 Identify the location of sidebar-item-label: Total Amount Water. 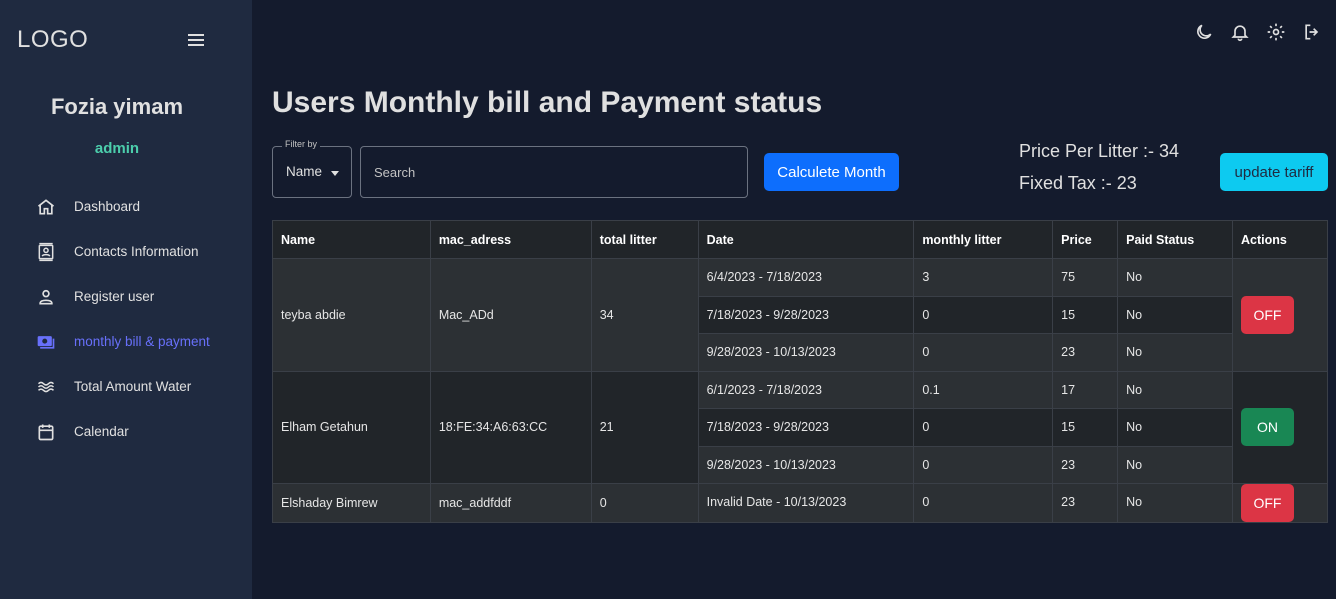
(133, 386).